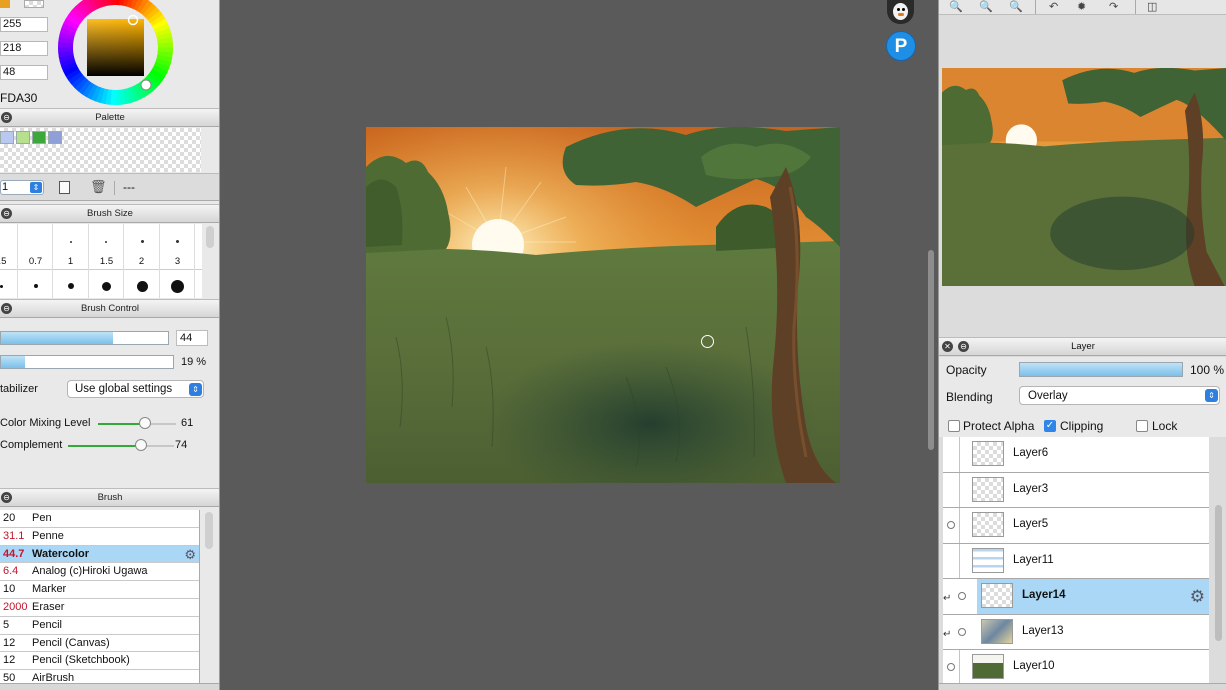 The image size is (1226, 690). What do you see at coordinates (87, 362) in the screenshot?
I see `density-slider` at bounding box center [87, 362].